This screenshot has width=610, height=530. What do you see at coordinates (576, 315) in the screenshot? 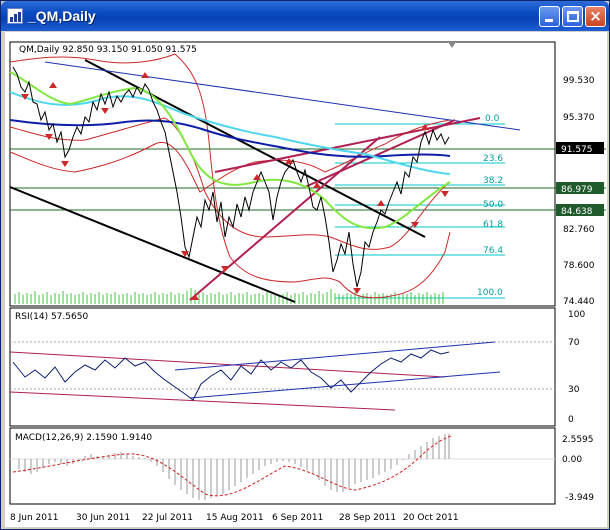
I see `rsi-tick: 100` at bounding box center [576, 315].